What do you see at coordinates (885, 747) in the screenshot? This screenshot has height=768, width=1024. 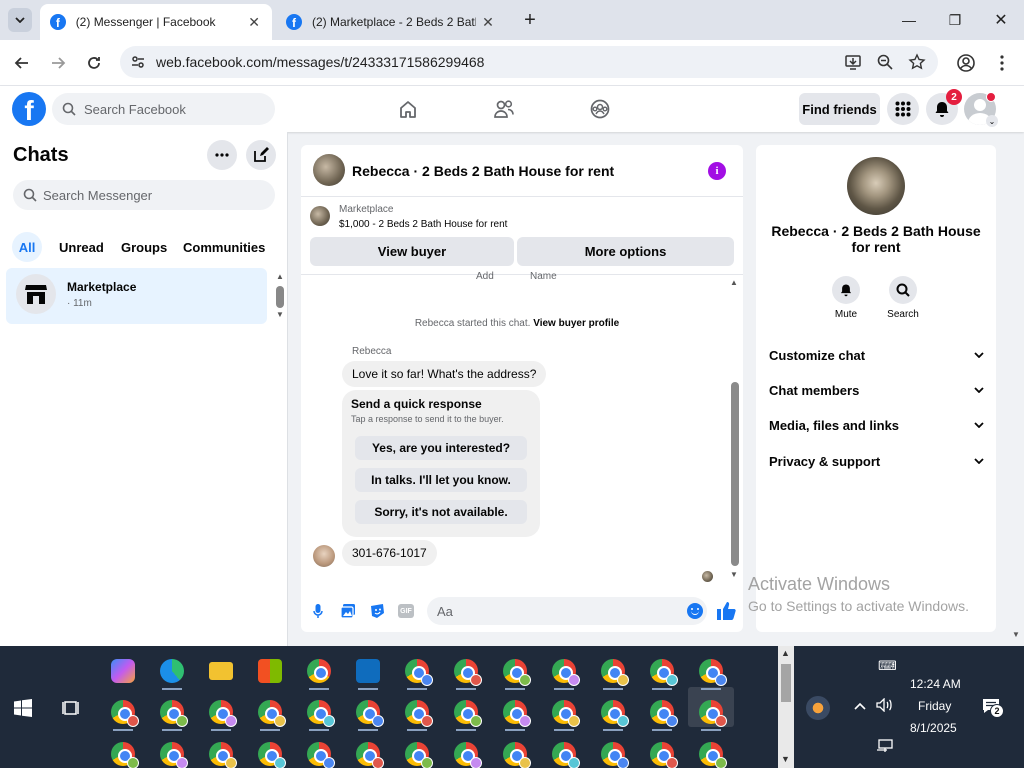 I see `network-icon` at bounding box center [885, 747].